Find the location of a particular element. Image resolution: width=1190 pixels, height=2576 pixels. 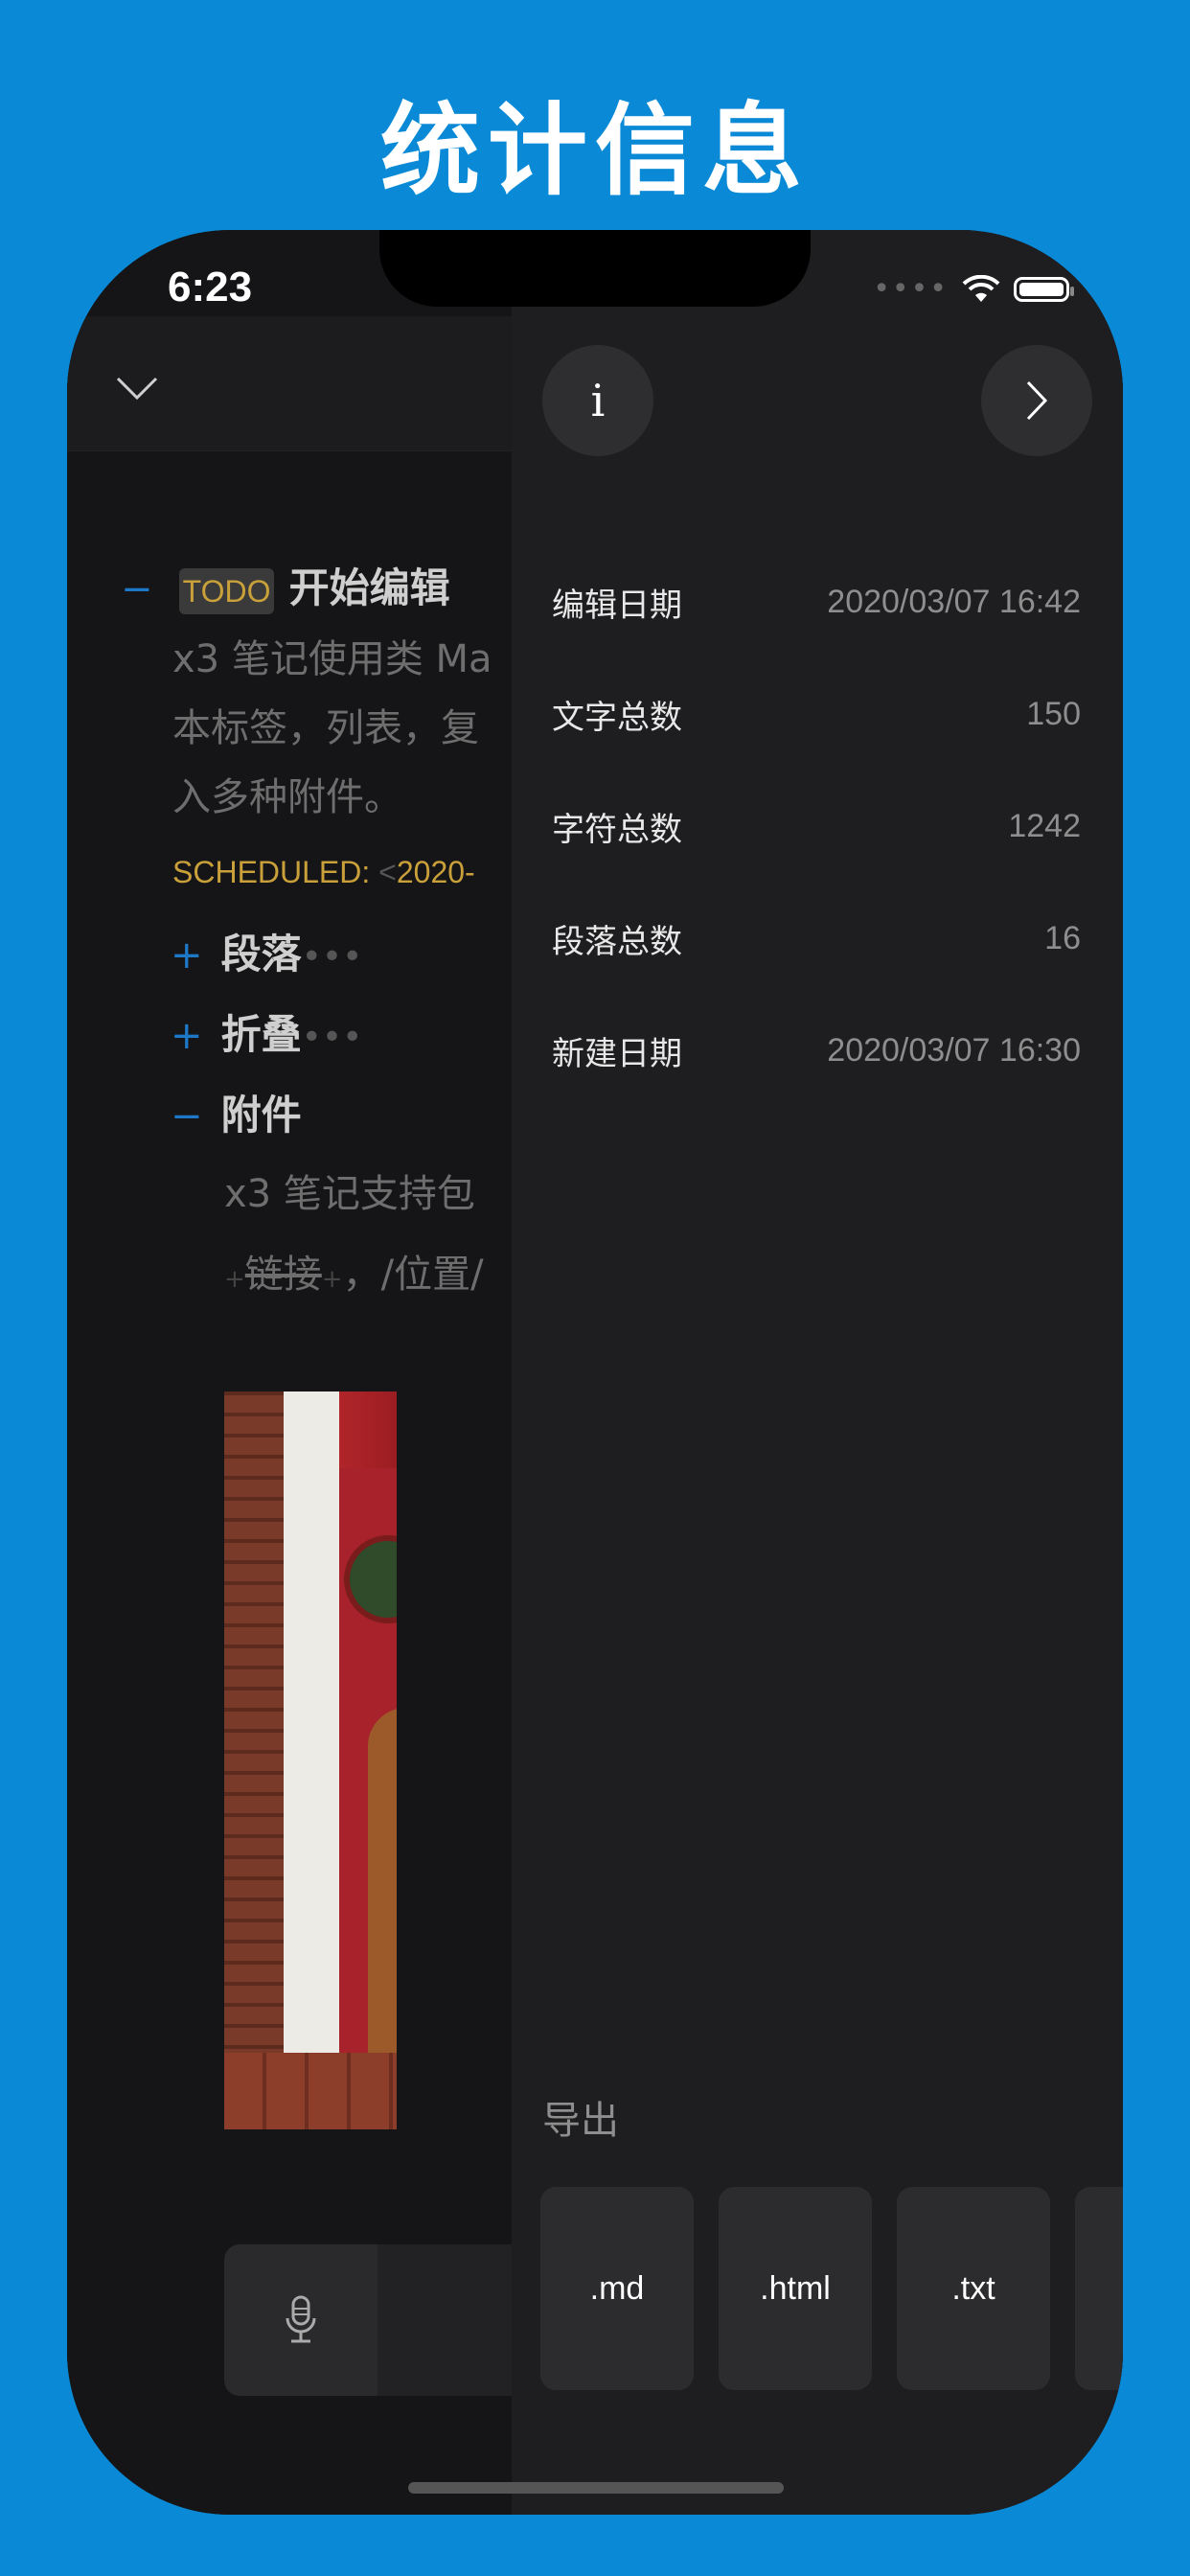

stat-value: 2020/03/07 16:30 is located at coordinates (954, 1050).